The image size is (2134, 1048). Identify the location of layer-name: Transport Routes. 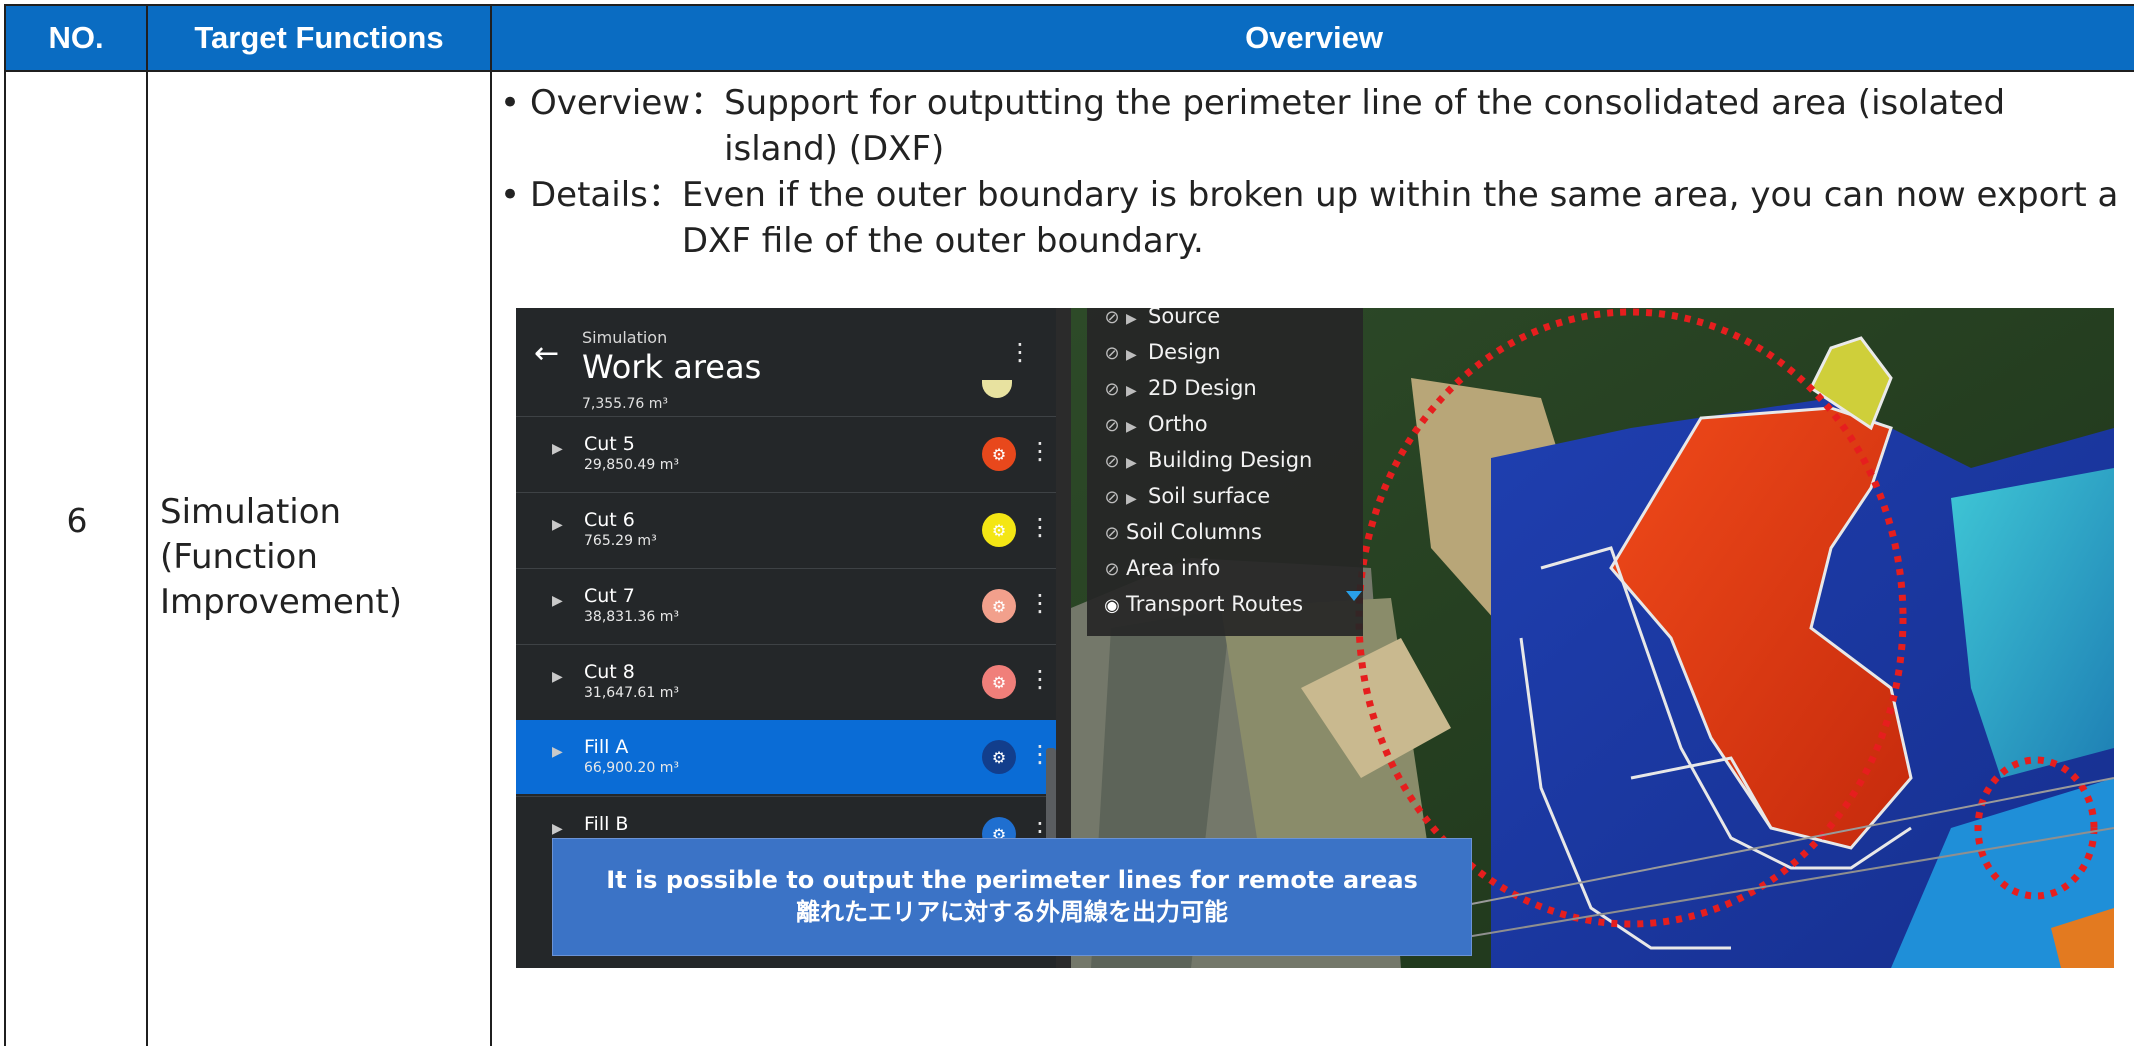
(1215, 604).